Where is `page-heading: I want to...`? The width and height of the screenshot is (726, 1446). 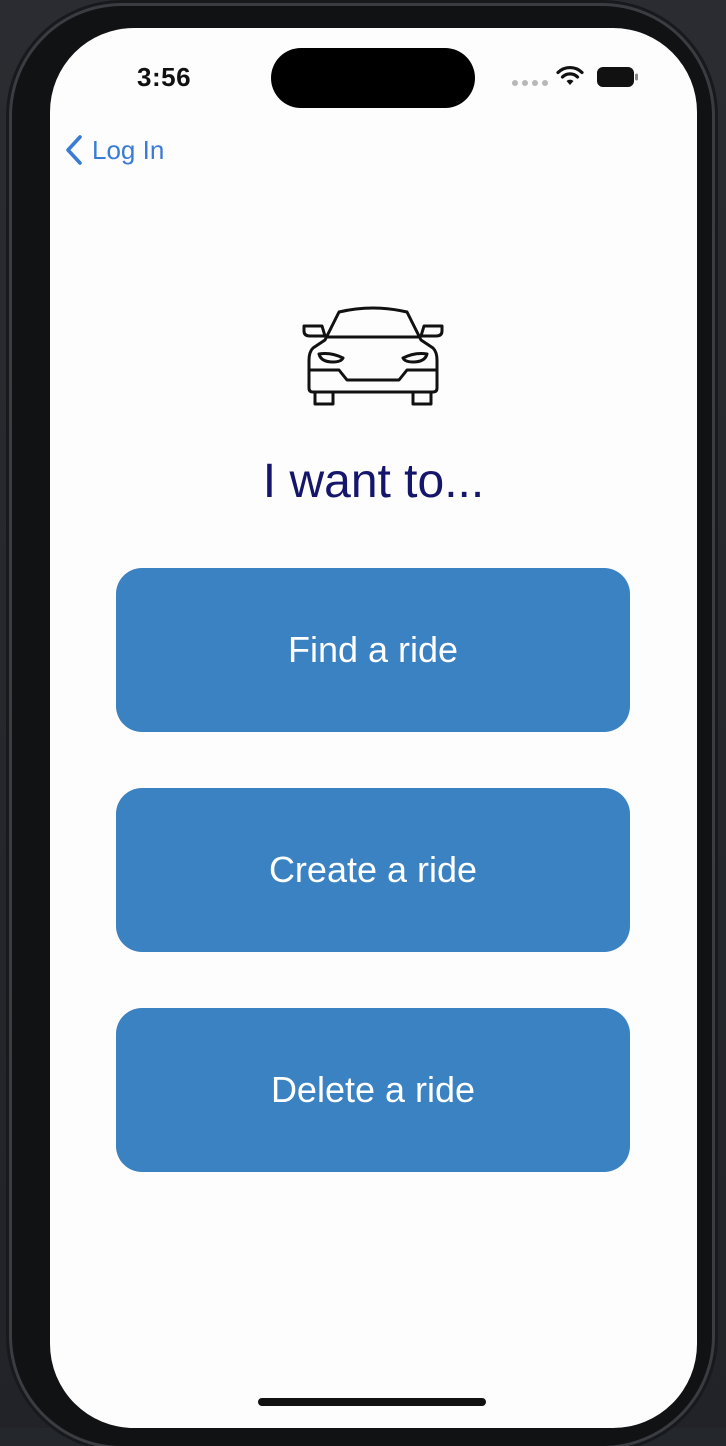
page-heading: I want to... is located at coordinates (373, 481).